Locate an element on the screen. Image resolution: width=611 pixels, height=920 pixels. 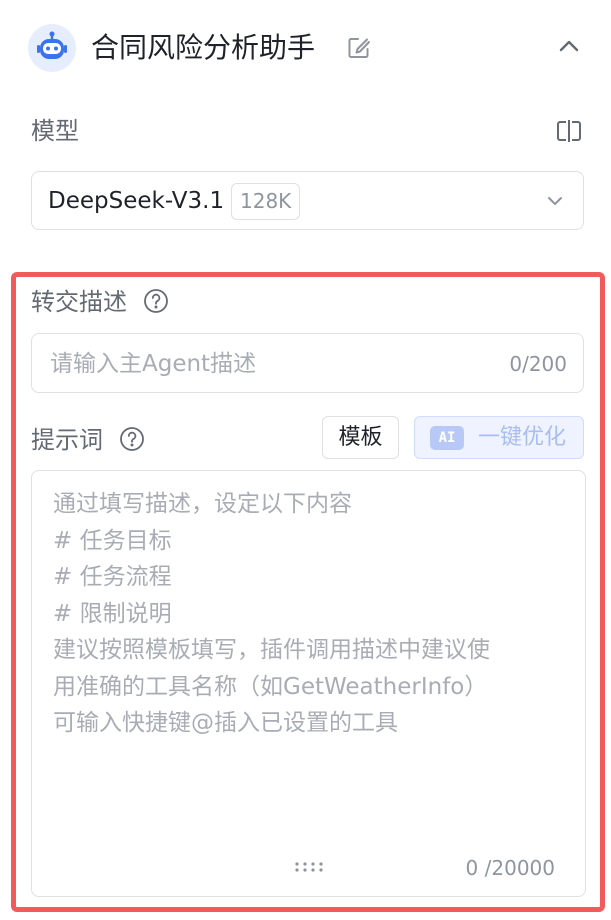
prompt-placeholder-line: 通过填写描述，设定以下内容 is located at coordinates (202, 504).